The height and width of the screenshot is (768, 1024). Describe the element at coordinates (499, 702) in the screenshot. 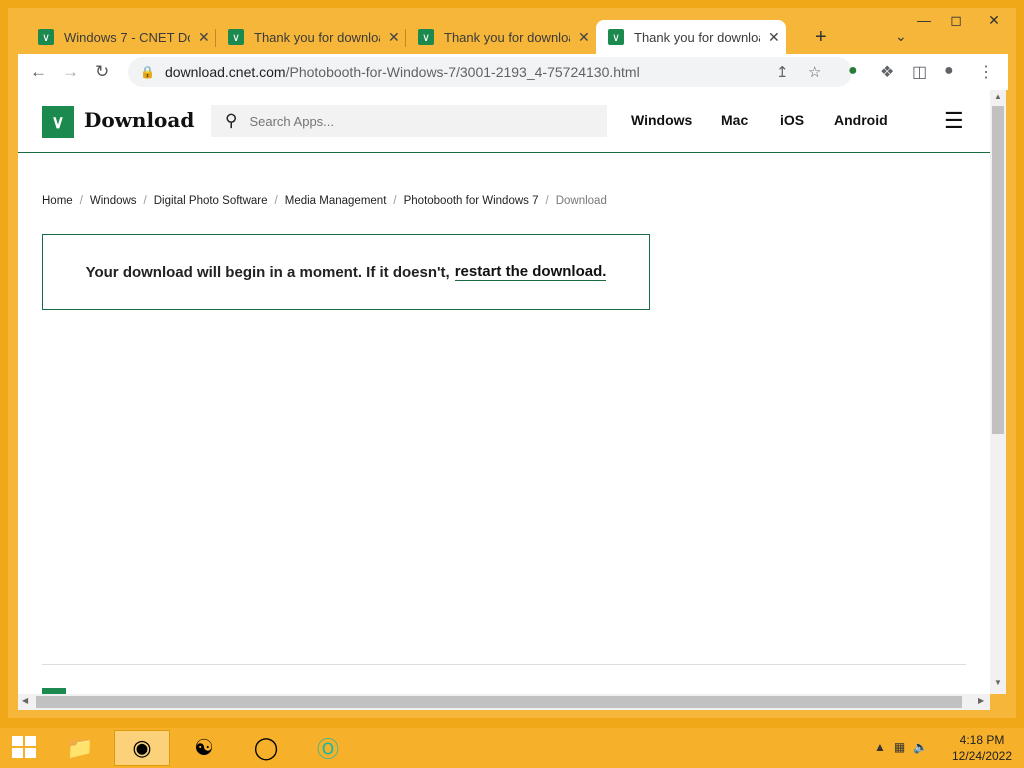

I see `horizontal-scroll-thumb` at that location.